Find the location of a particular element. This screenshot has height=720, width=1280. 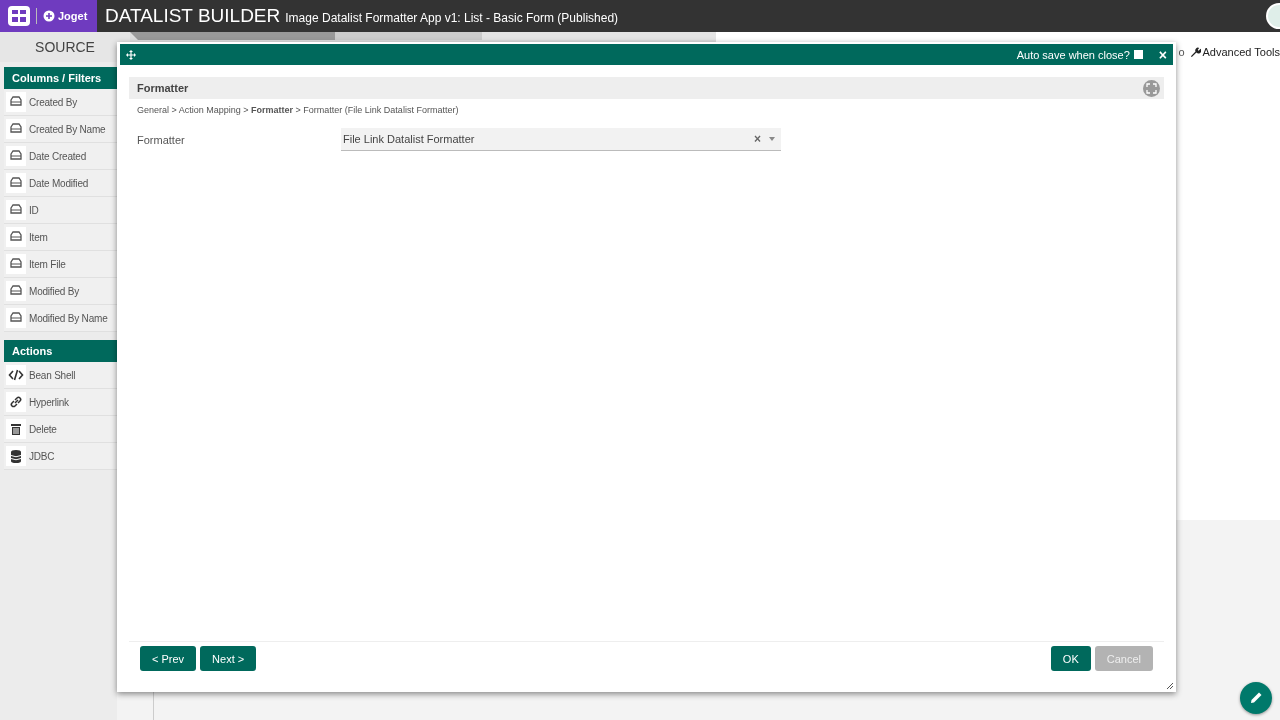

caret-icon is located at coordinates (772, 139).